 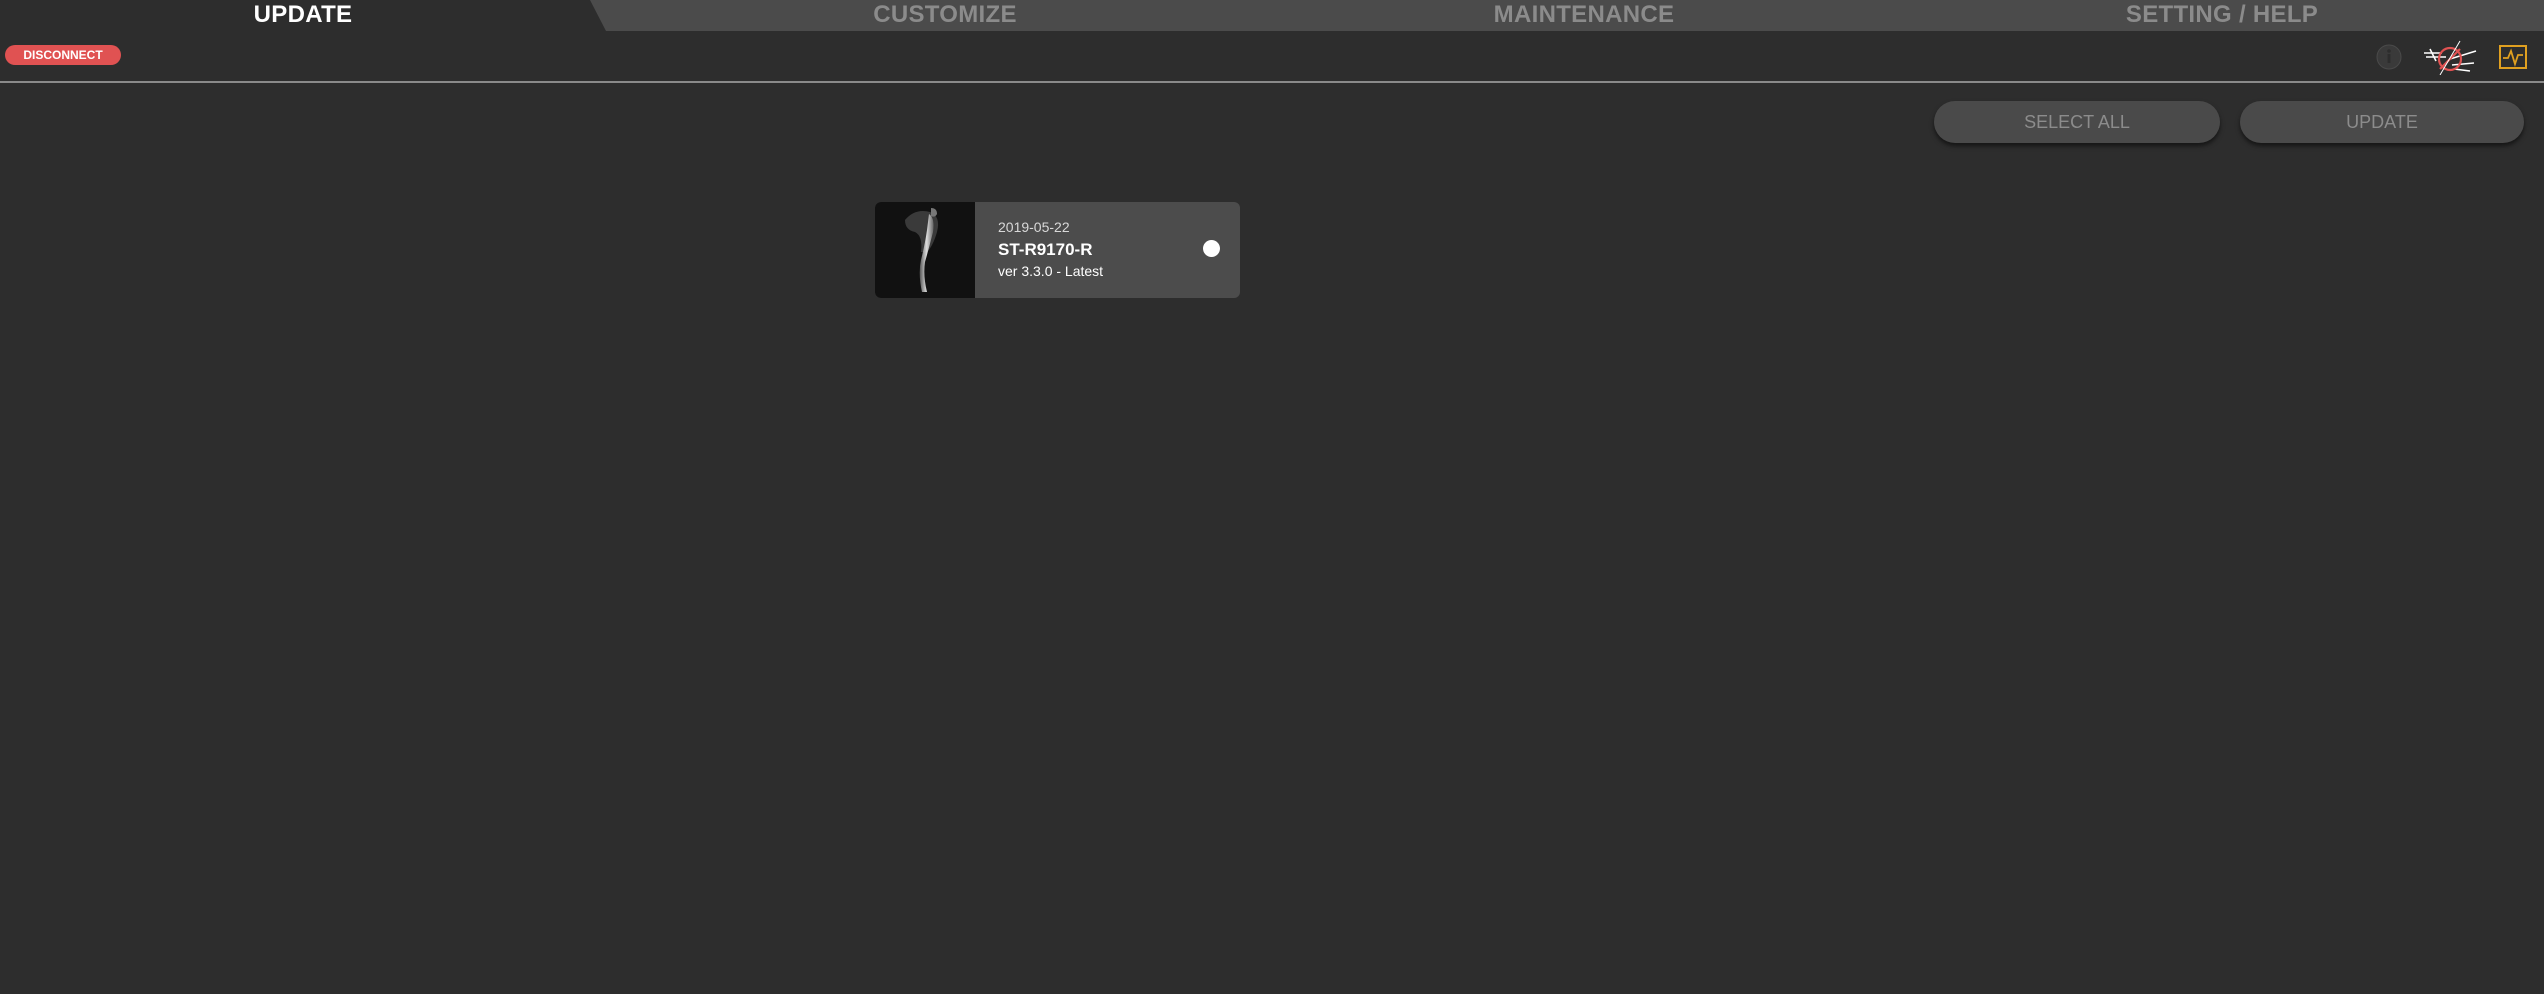 I want to click on unit-card: 2019-05-22 ST-R9170-R ver 3.3.0 - Latest, so click(x=1057, y=250).